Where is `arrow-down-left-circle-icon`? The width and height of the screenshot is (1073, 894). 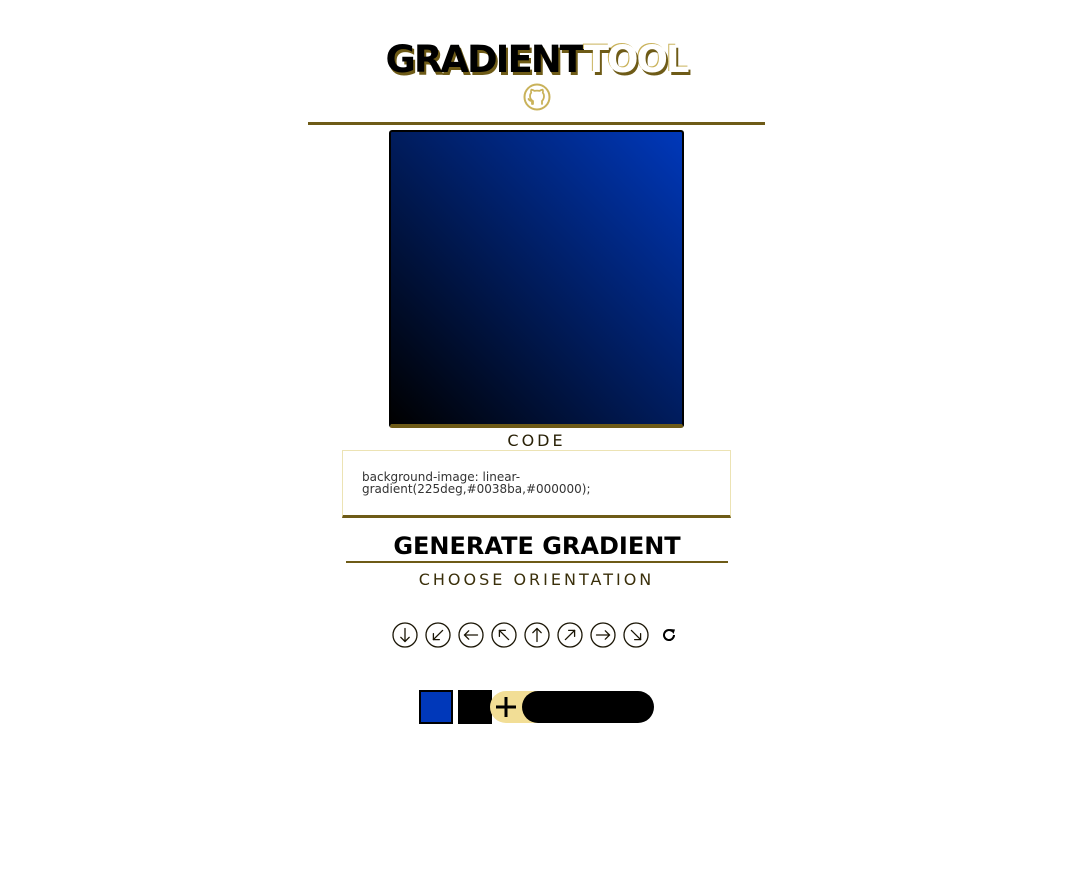 arrow-down-left-circle-icon is located at coordinates (438, 635).